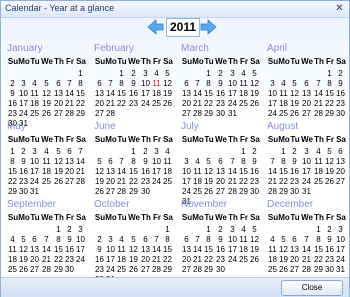 The width and height of the screenshot is (350, 297). Describe the element at coordinates (277, 48) in the screenshot. I see `month-name: April` at that location.